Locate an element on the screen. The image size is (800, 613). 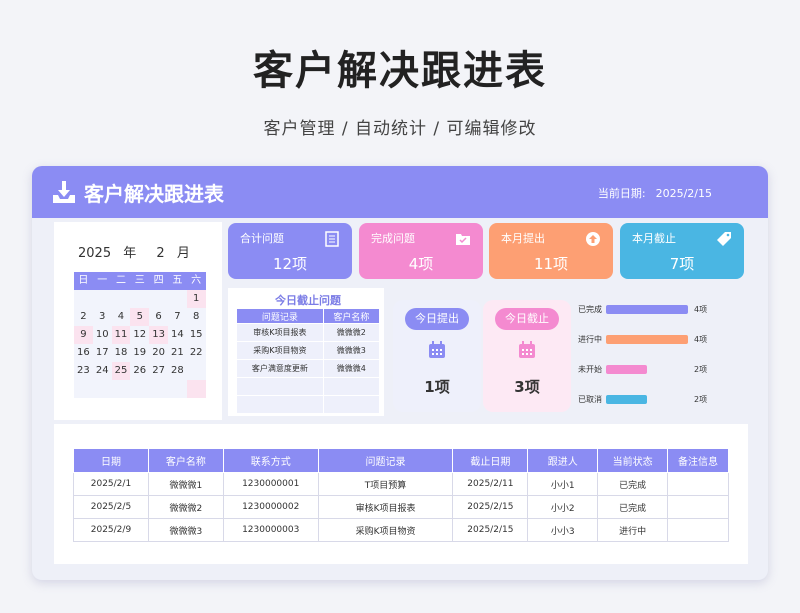
calendar-day: 10 is located at coordinates (102, 335).